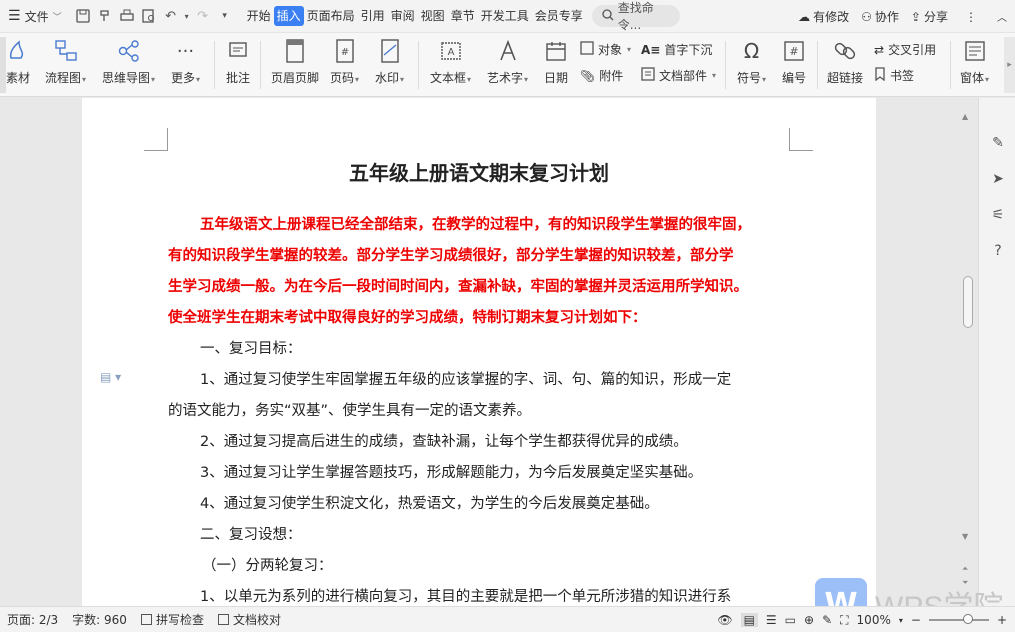 Image resolution: width=1015 pixels, height=632 pixels. What do you see at coordinates (475, 225) in the screenshot?
I see `intro-line: 五年级语文上册课程已经全部结束，在教学的过程中，有的知识段学生掌握的很牢固，` at bounding box center [475, 225].